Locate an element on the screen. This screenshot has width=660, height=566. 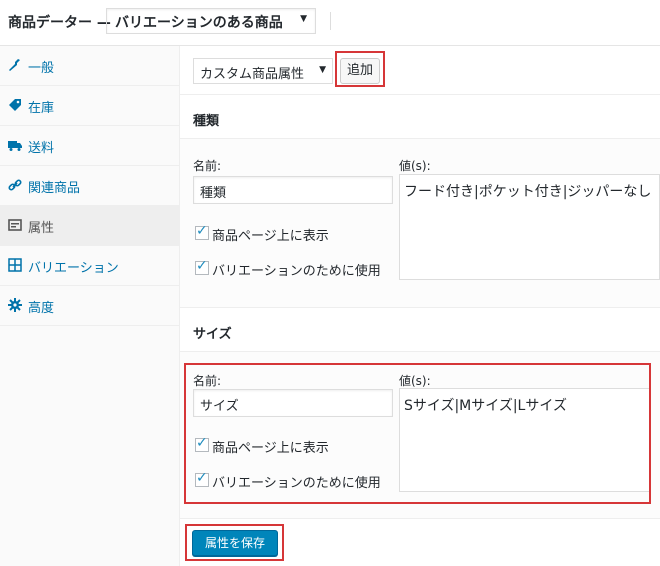
tab-attributes: 属性 is located at coordinates (89, 226).